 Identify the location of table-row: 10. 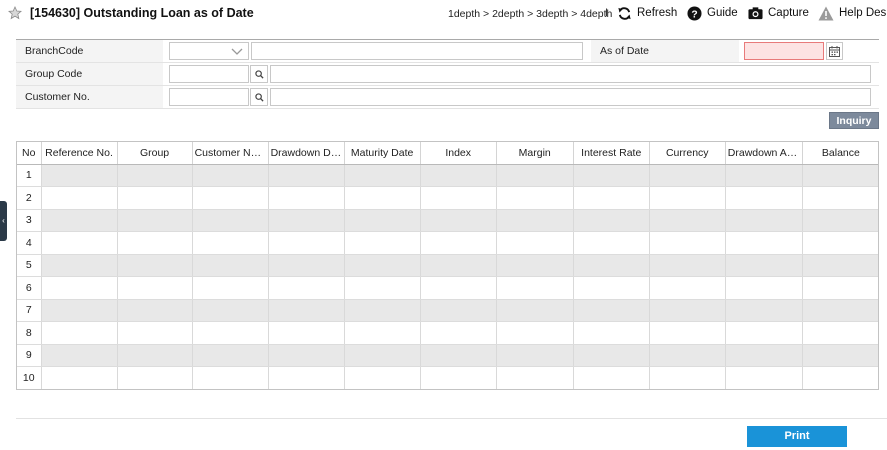
(447, 377).